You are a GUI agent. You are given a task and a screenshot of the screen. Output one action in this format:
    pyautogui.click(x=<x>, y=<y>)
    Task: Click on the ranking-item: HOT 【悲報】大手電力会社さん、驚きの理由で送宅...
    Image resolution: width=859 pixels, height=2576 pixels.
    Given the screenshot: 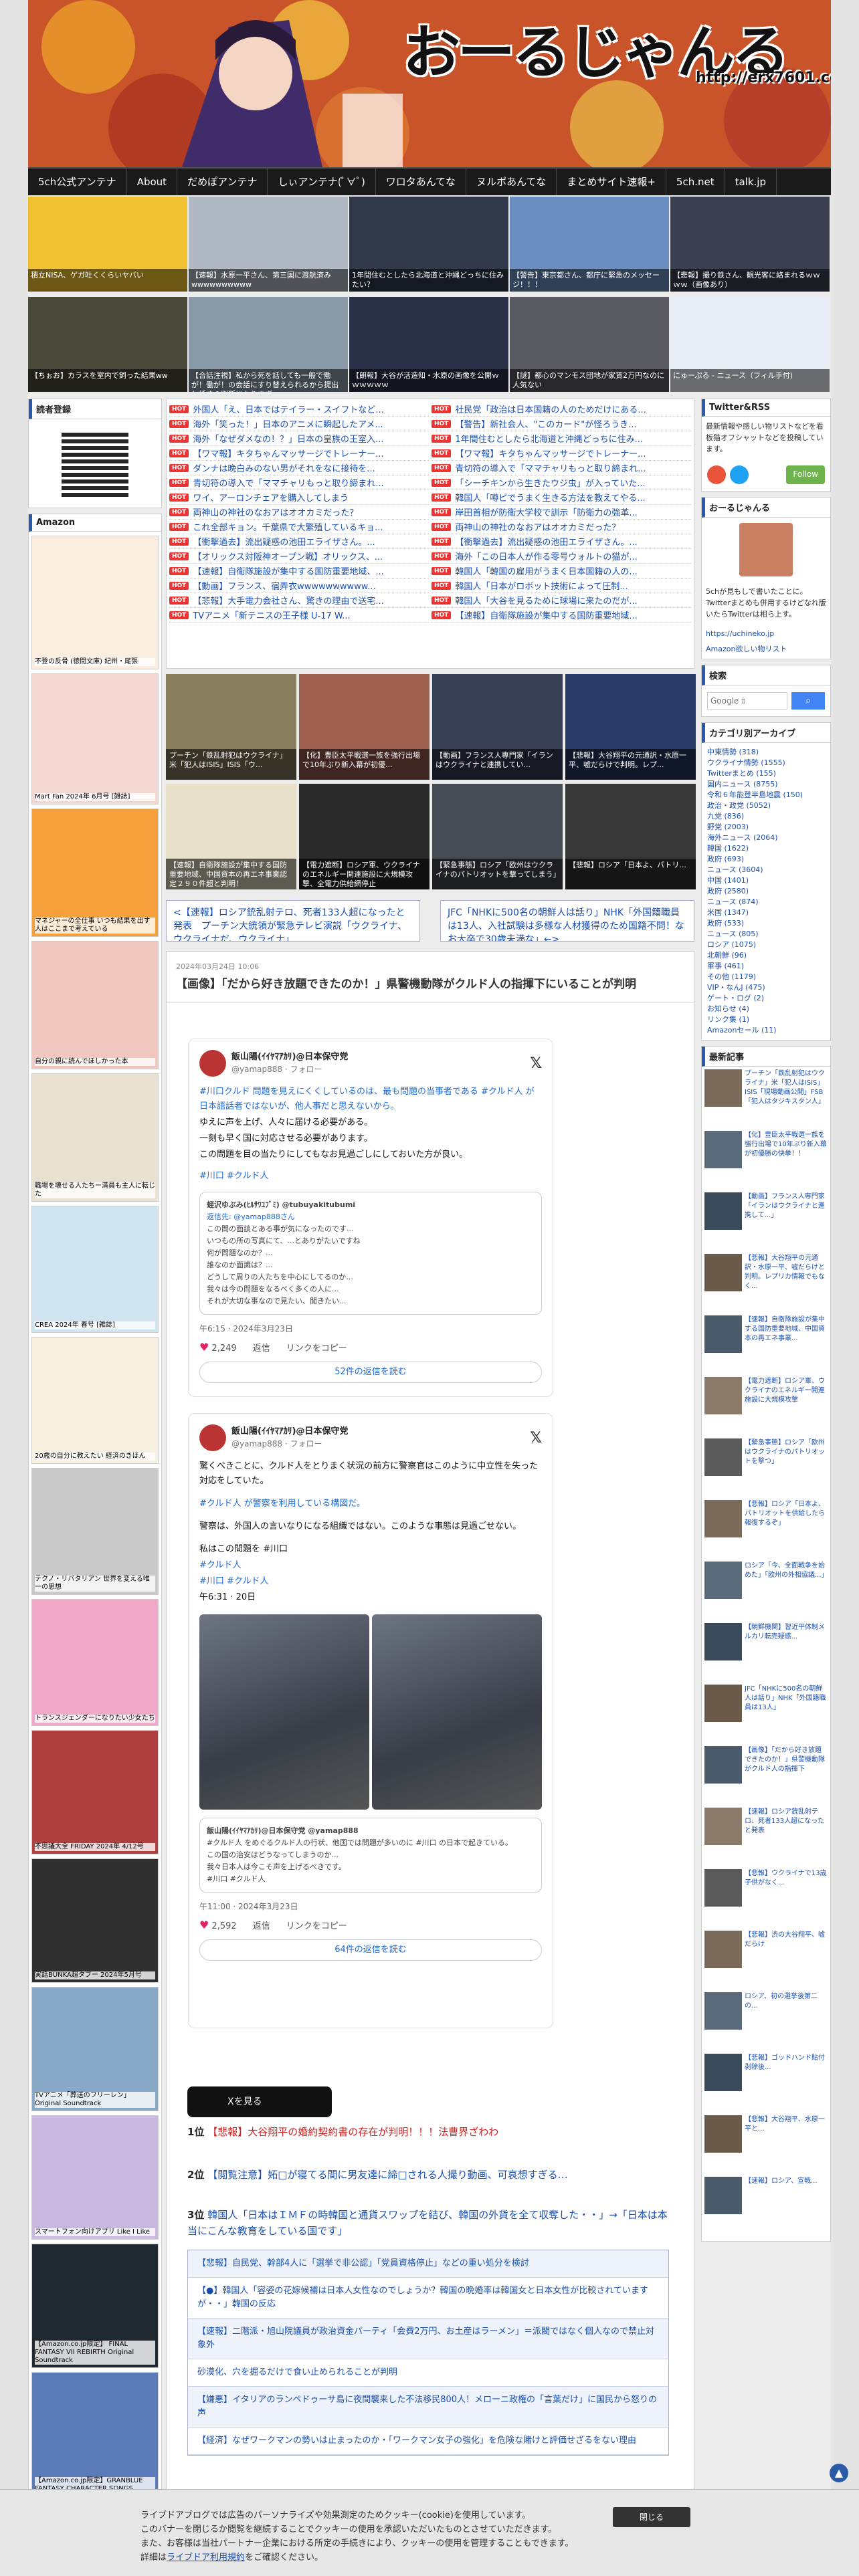 What is the action you would take?
    pyautogui.click(x=299, y=600)
    